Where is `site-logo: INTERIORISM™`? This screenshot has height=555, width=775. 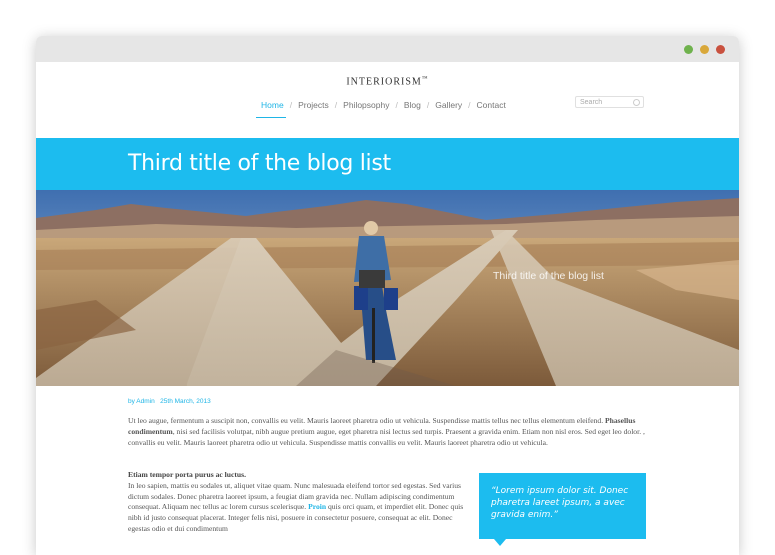
site-logo: INTERIORISM™ is located at coordinates (387, 81).